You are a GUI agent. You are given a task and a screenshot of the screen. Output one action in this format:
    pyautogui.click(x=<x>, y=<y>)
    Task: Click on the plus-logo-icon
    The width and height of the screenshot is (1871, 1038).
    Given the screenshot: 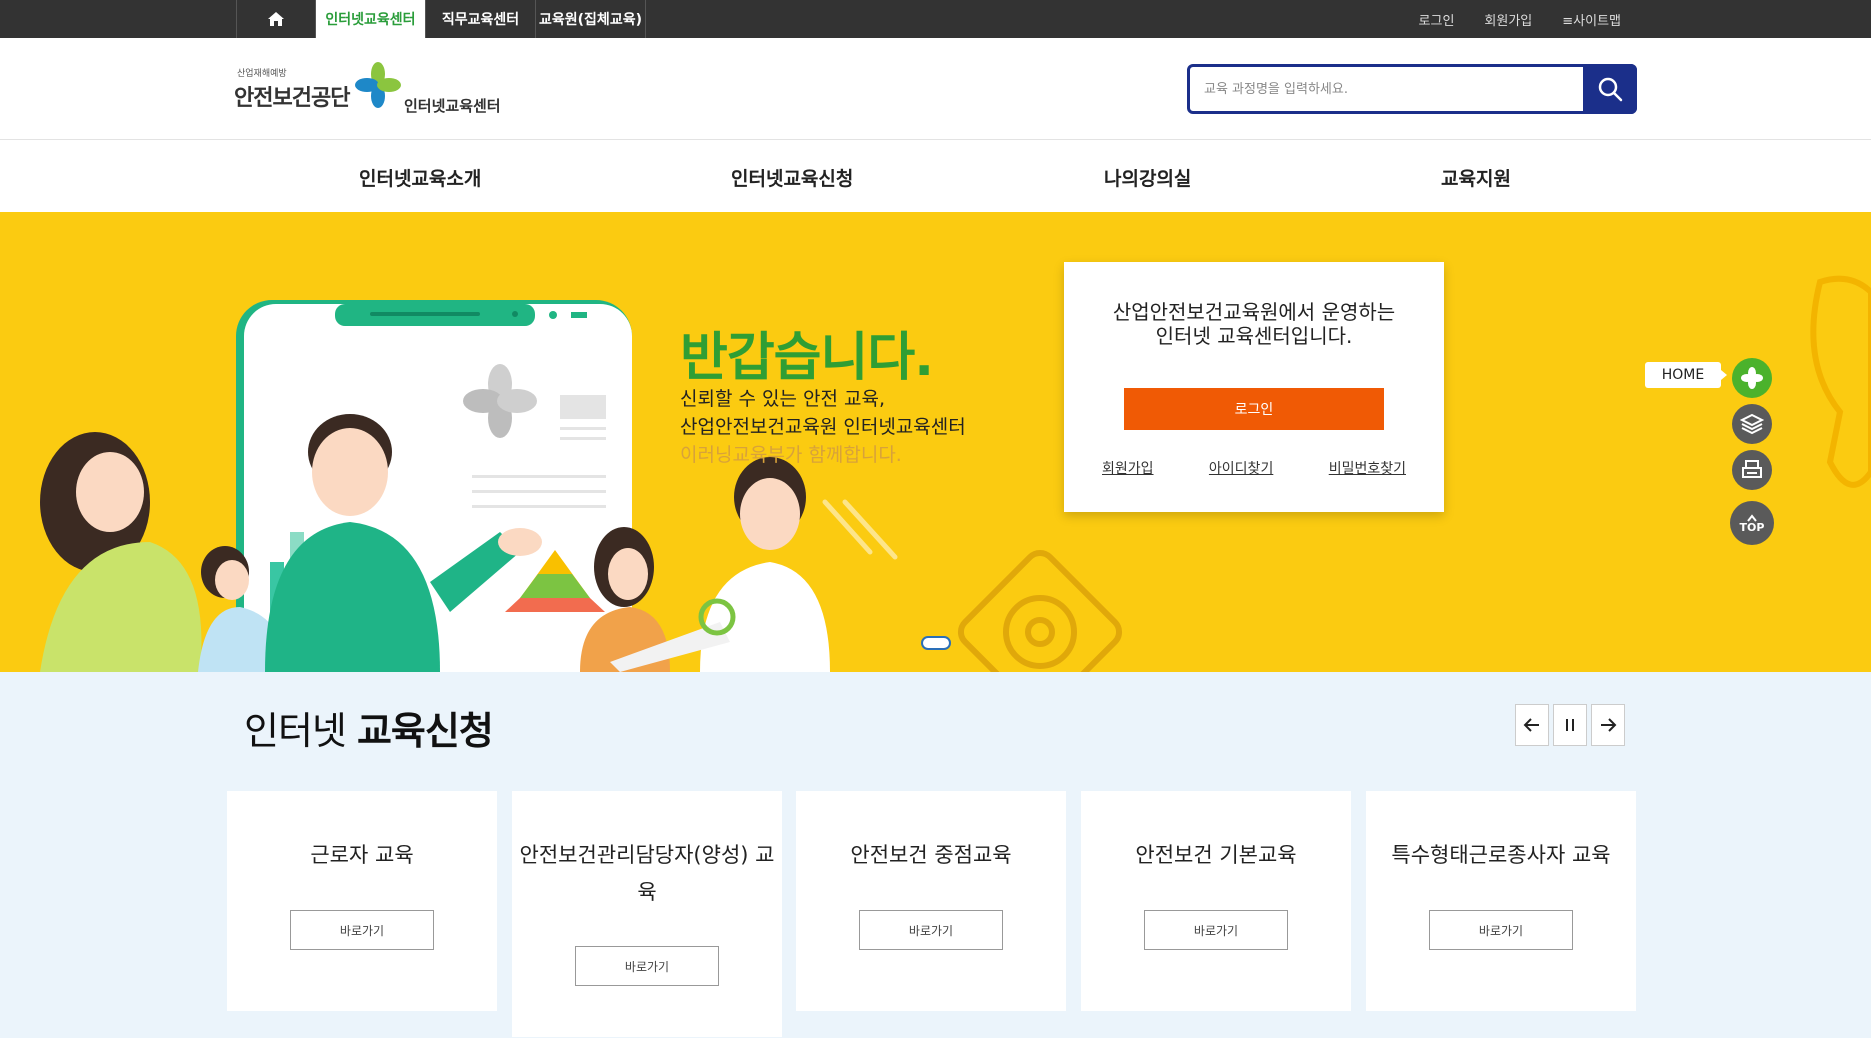 What is the action you would take?
    pyautogui.click(x=1752, y=378)
    